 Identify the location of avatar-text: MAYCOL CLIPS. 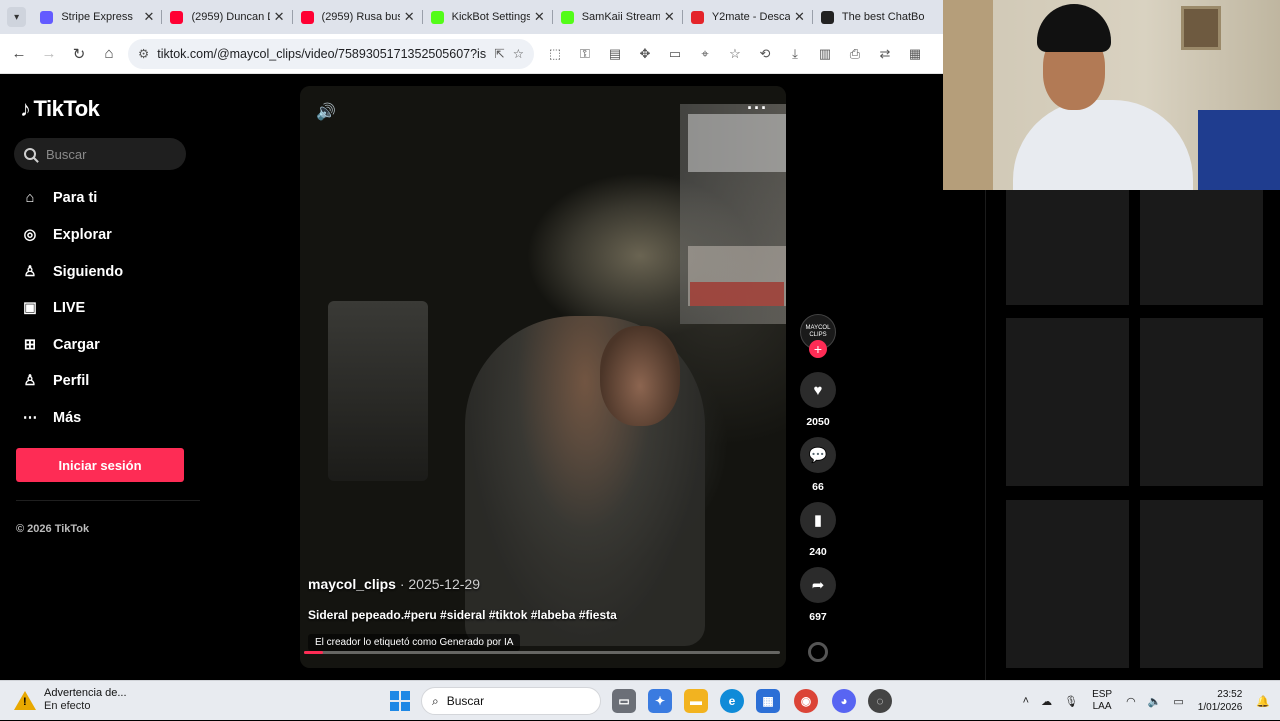
(818, 331).